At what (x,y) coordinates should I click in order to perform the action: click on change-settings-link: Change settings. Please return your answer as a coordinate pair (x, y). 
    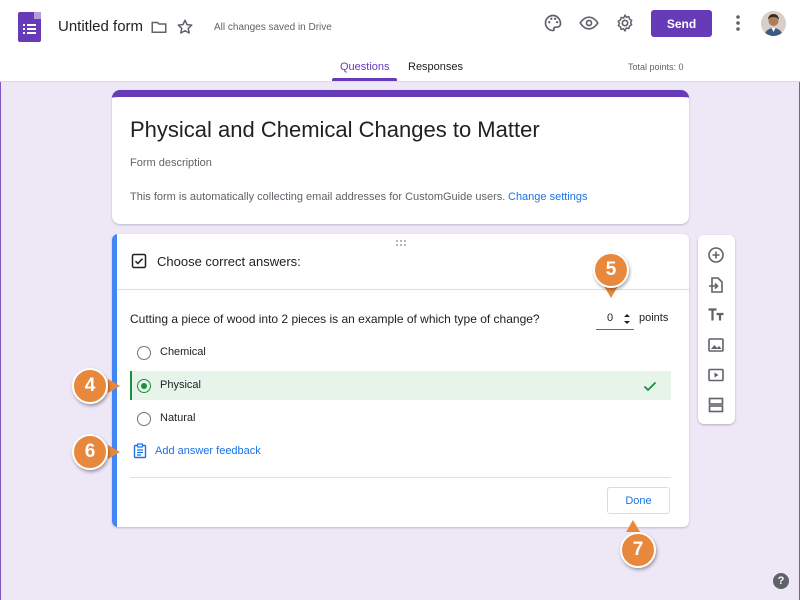
    Looking at the image, I should click on (548, 197).